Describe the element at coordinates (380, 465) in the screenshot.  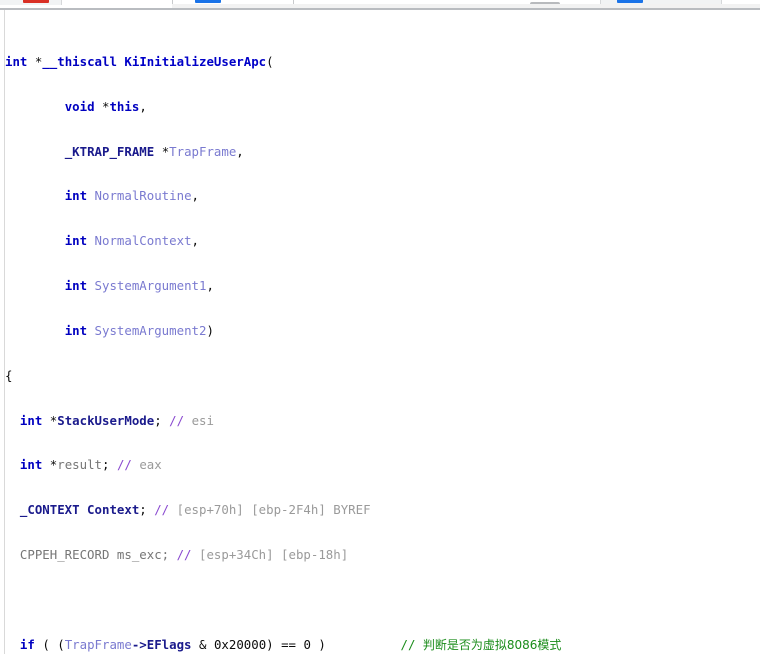
I see `code-line: int *result; // eax` at that location.